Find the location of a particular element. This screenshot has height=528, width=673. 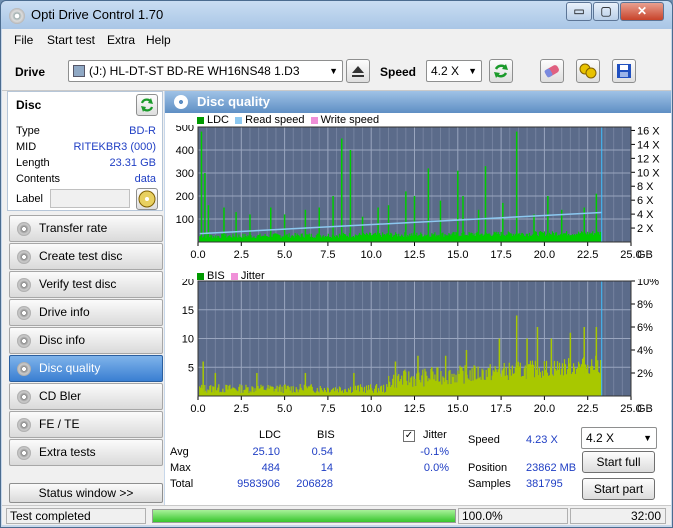

y-right-tick-label: 6% is located at coordinates (645, 328).